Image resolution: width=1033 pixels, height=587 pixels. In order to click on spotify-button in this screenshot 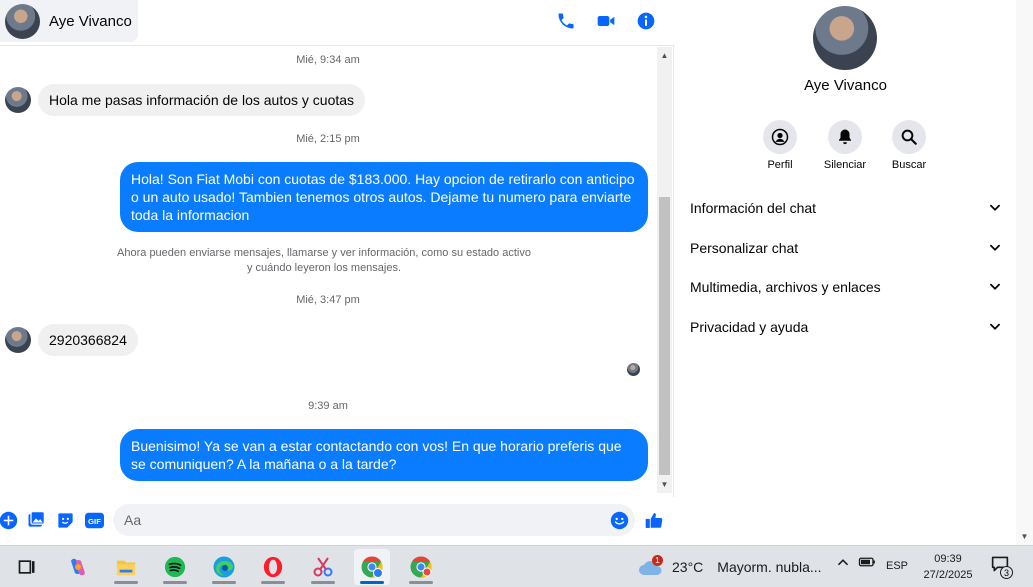, I will do `click(175, 567)`.